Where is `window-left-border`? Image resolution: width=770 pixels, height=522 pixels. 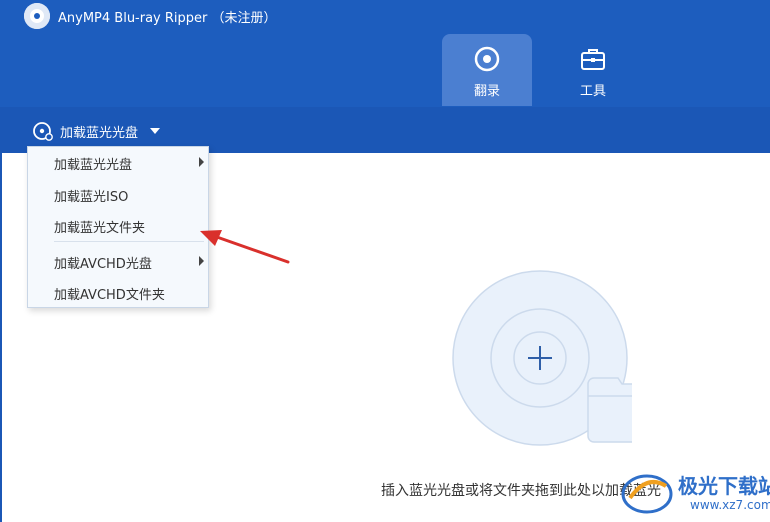 window-left-border is located at coordinates (1, 314).